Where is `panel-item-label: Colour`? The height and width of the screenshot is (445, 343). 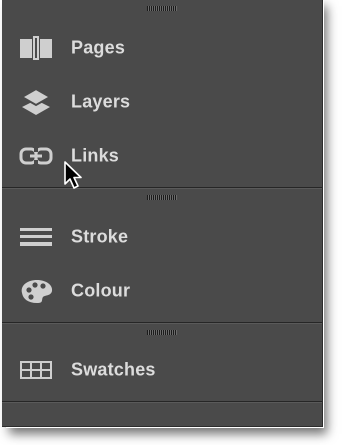 panel-item-label: Colour is located at coordinates (101, 290).